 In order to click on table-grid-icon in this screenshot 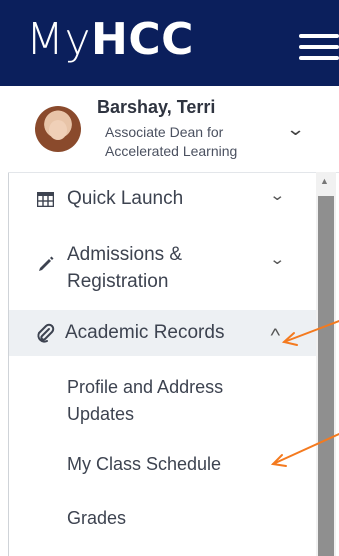, I will do `click(45, 199)`.